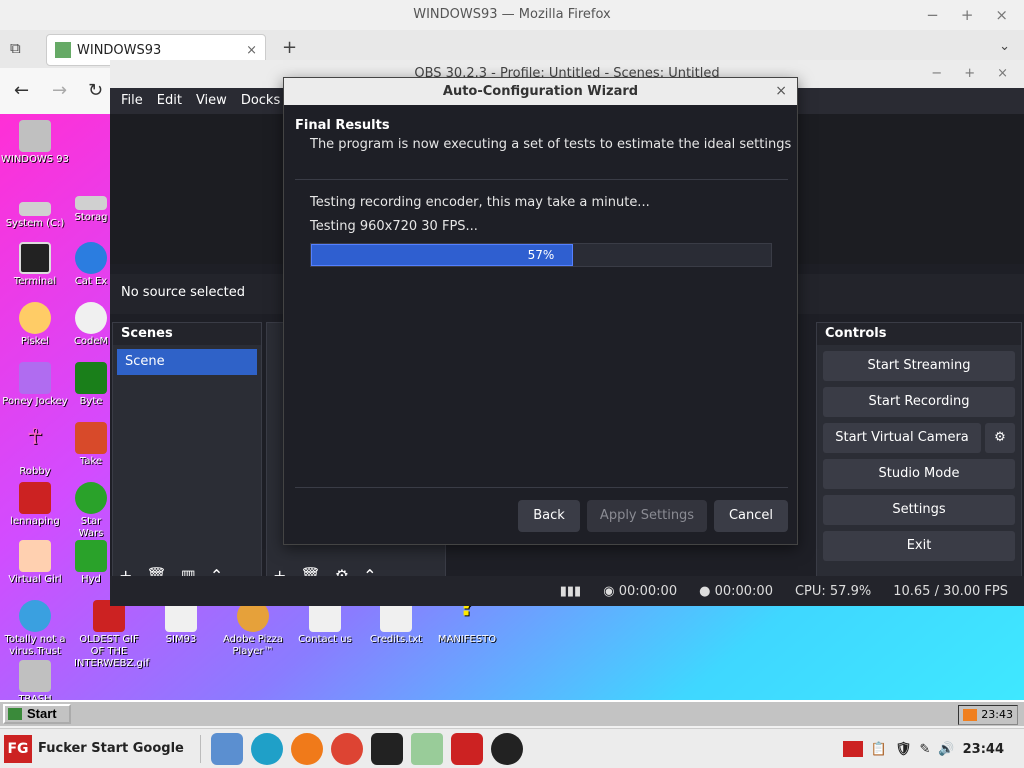  What do you see at coordinates (342, 125) in the screenshot?
I see `wizard-heading: Final Results` at bounding box center [342, 125].